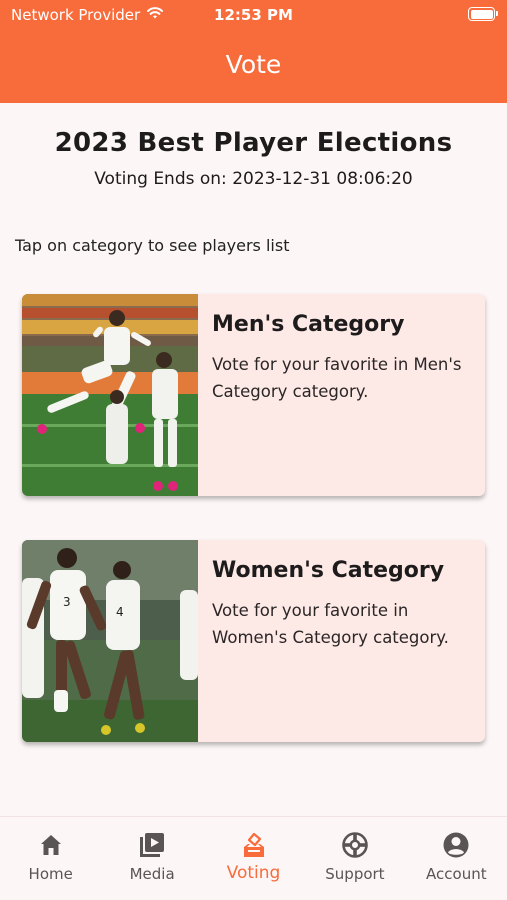 The image size is (507, 900). Describe the element at coordinates (120, 612) in the screenshot. I see `svg-text: 4` at that location.